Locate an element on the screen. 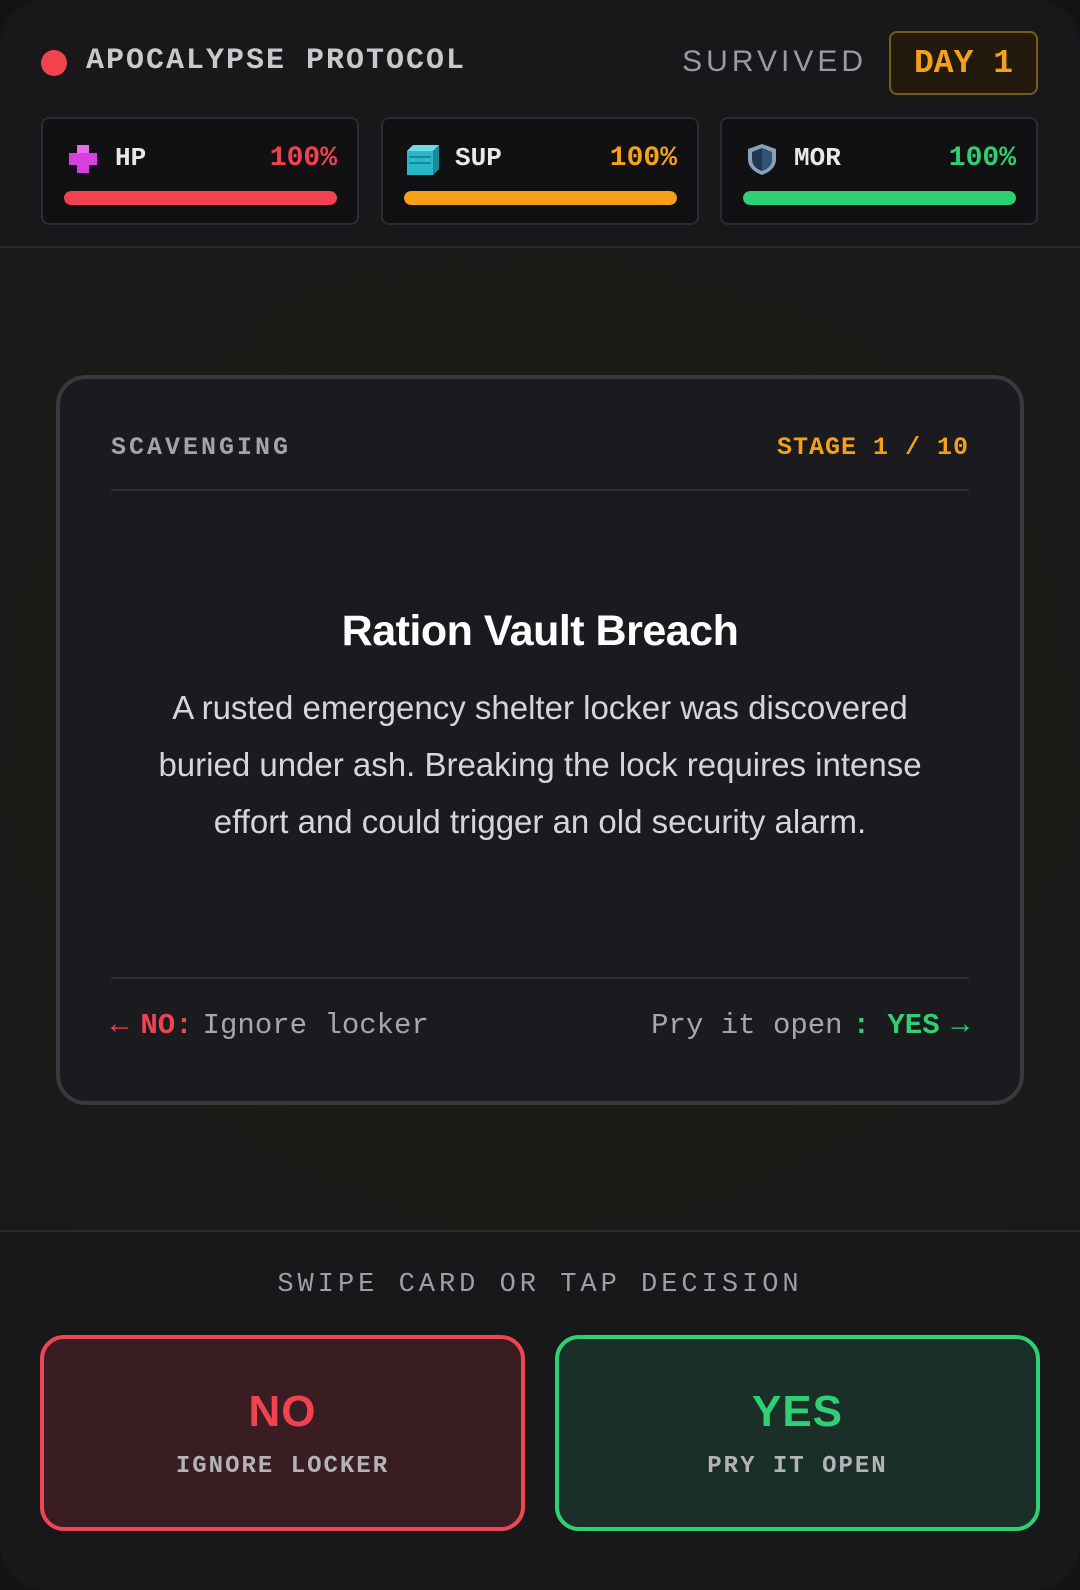 The height and width of the screenshot is (1590, 1080). survived-label: SURVIVED is located at coordinates (774, 61).